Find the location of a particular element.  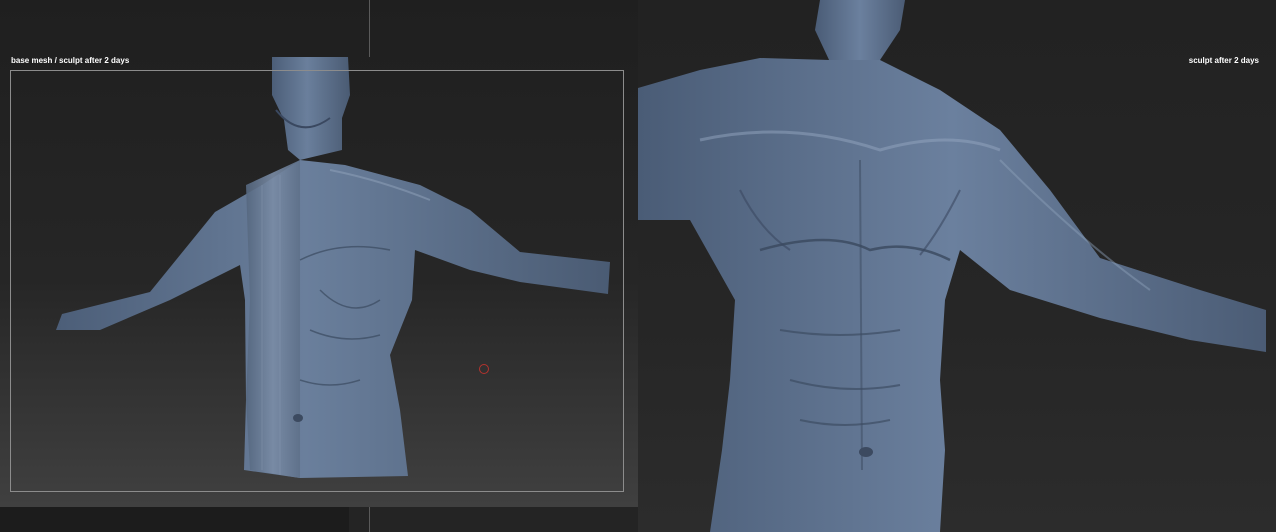

left-panel-label: base mesh / sculpt after 2 days is located at coordinates (70, 60).